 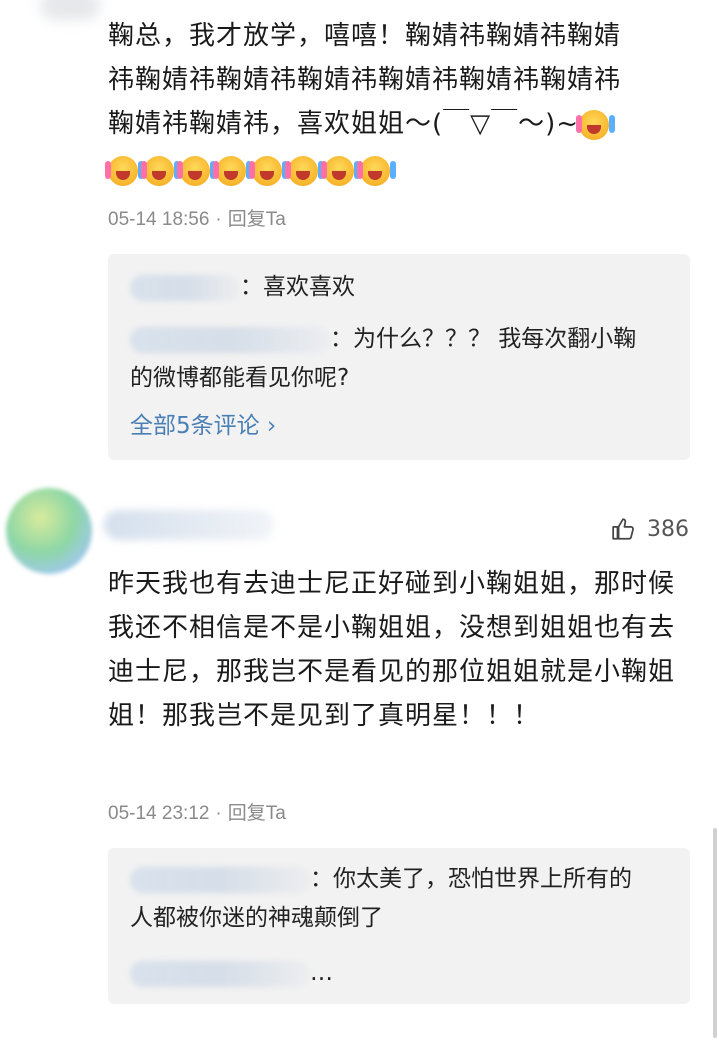 What do you see at coordinates (365, 80) in the screenshot?
I see `comment-line: 祎鞠婧祎鞠婧祎鞠婧祎鞠婧祎鞠婧祎鞠婧祎` at bounding box center [365, 80].